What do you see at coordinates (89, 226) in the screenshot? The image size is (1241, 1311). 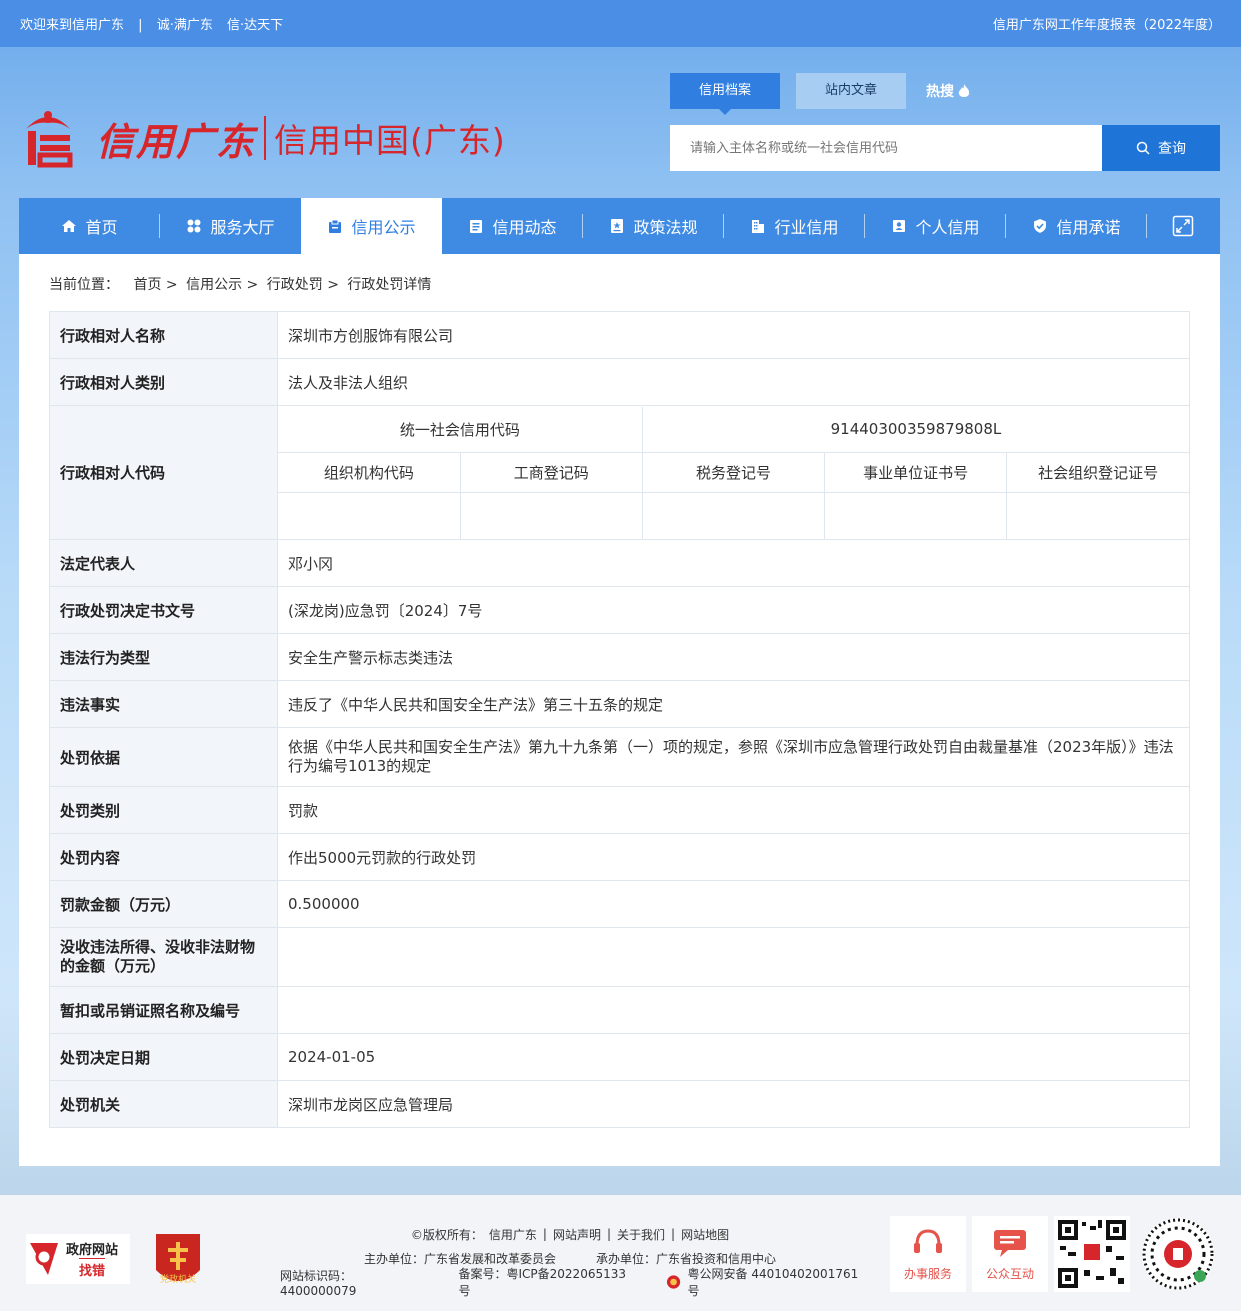 I see `nav-home: 首页` at bounding box center [89, 226].